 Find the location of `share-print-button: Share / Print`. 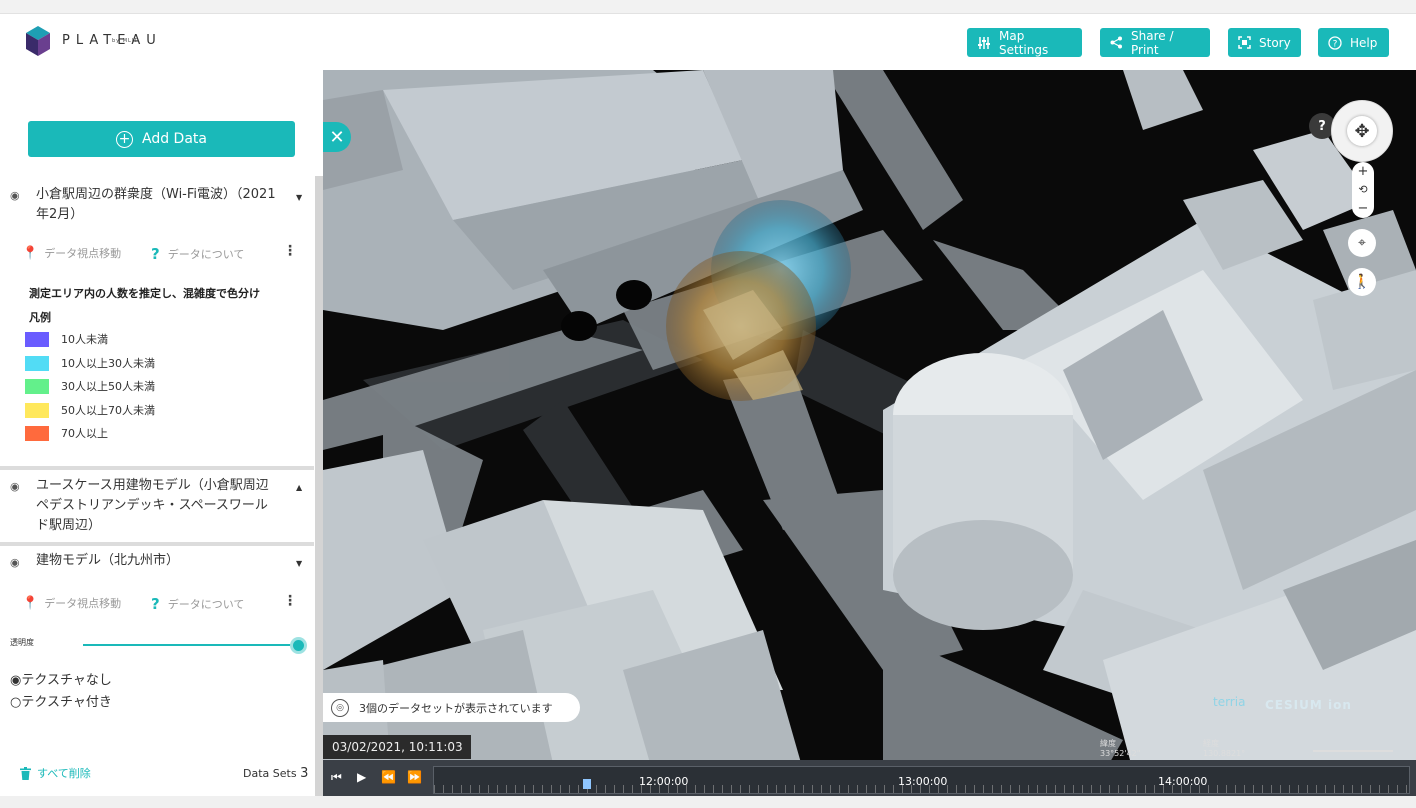

share-print-button: Share / Print is located at coordinates (1155, 42).